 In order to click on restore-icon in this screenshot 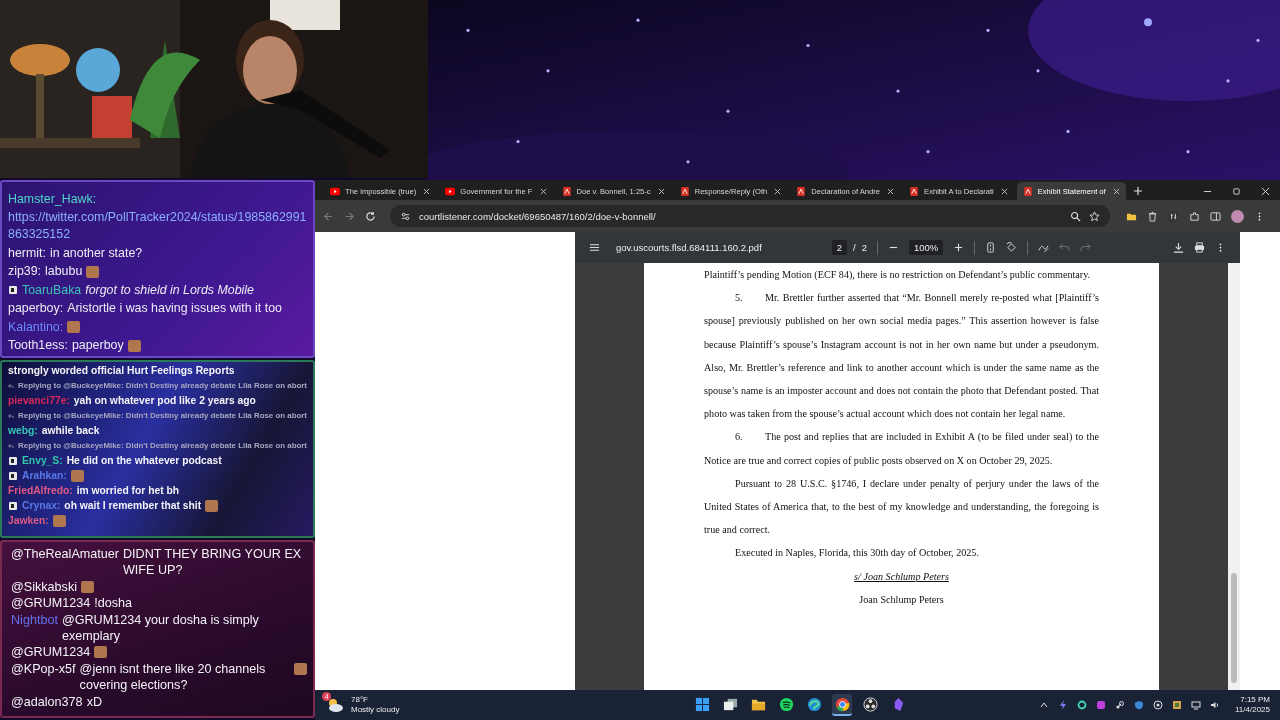, I will do `click(1236, 191)`.